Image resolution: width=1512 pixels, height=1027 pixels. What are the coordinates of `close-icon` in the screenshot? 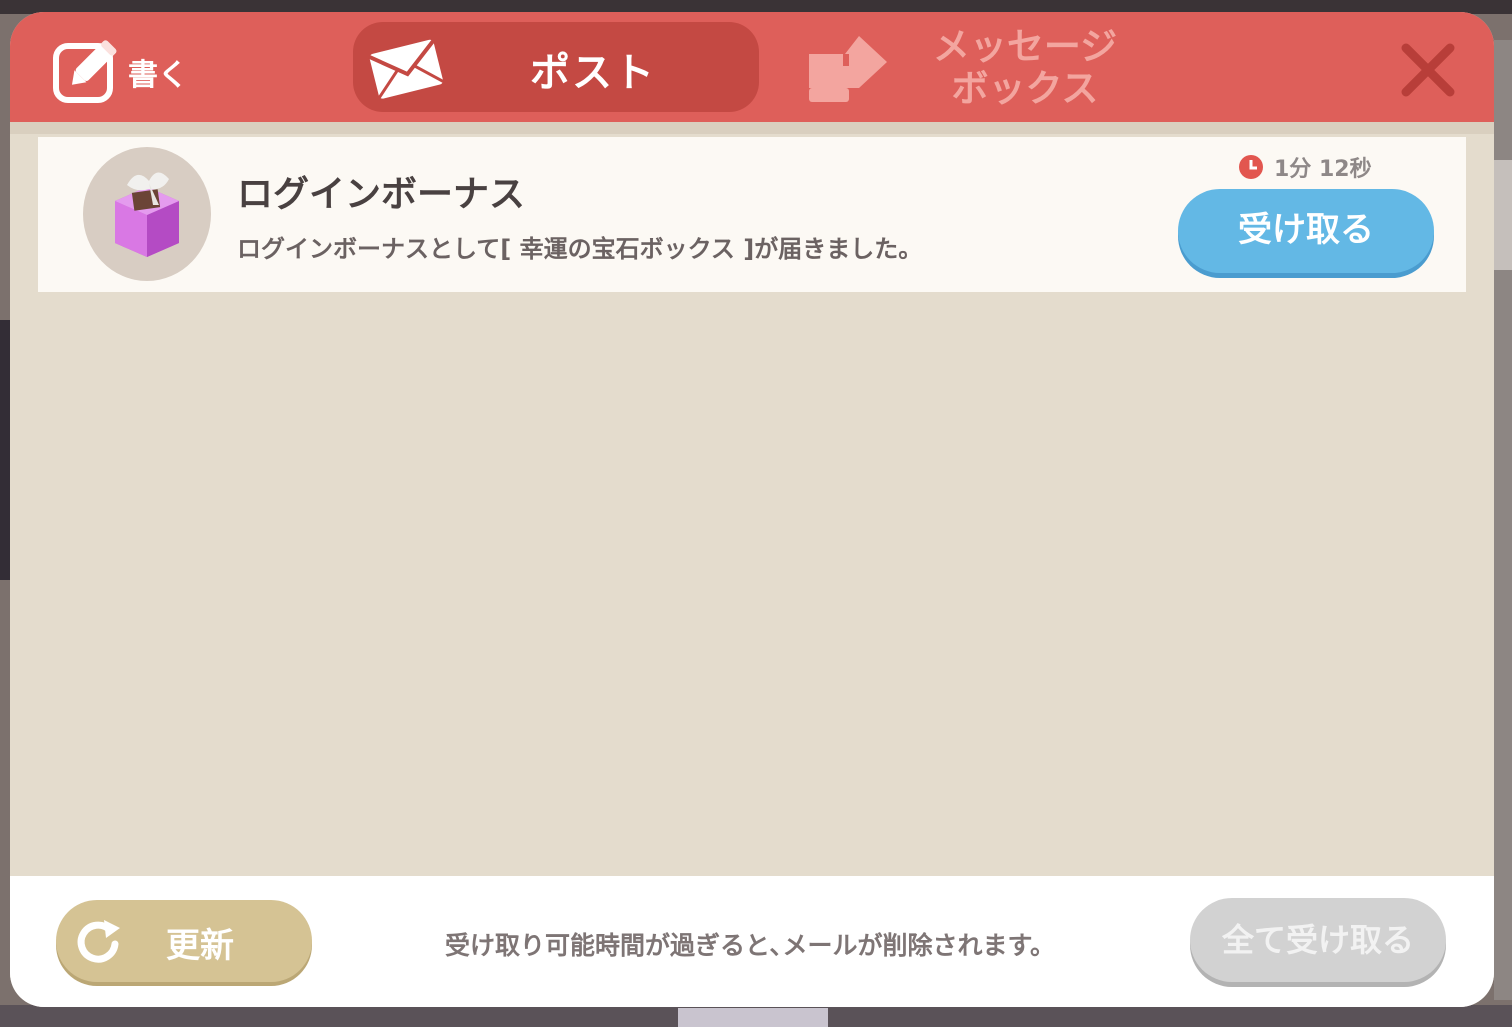 It's located at (1428, 70).